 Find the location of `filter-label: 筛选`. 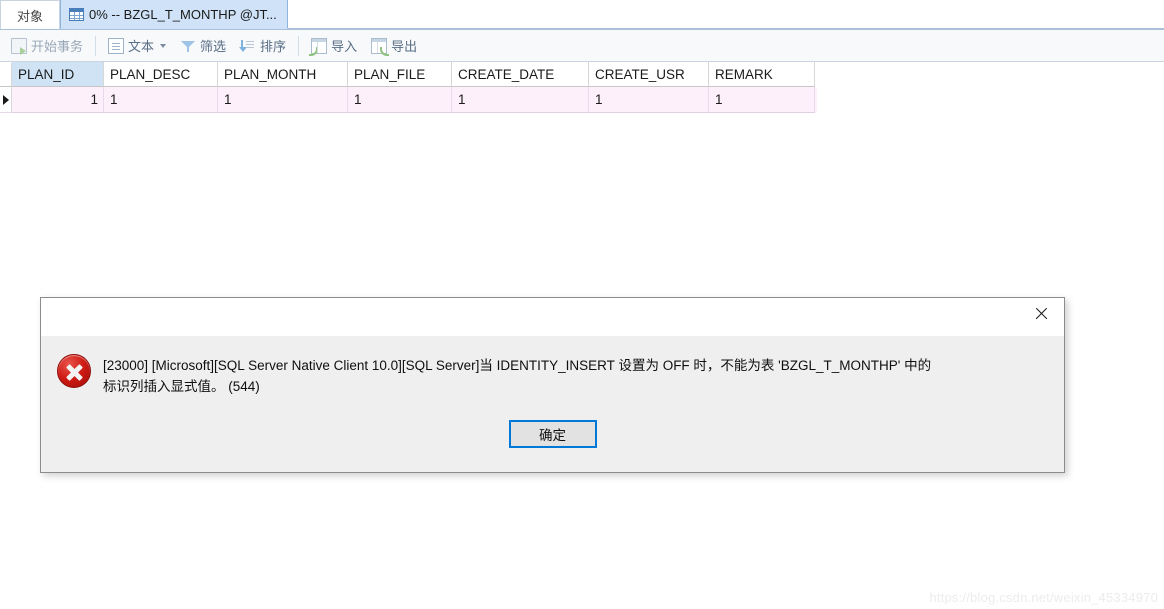

filter-label: 筛选 is located at coordinates (213, 46).